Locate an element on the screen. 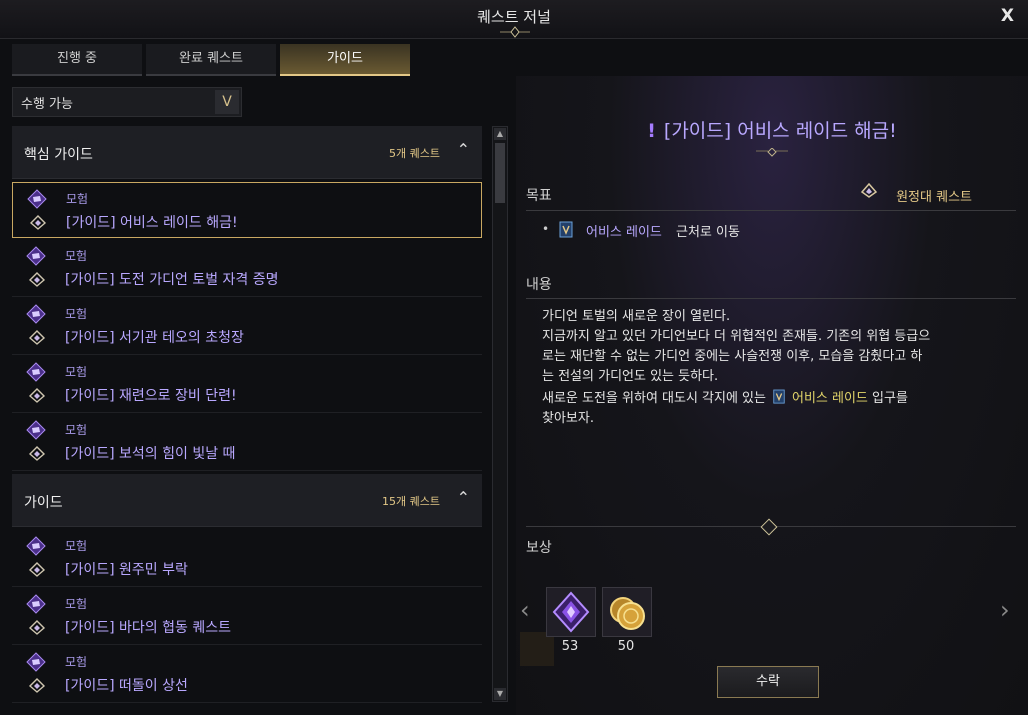 The height and width of the screenshot is (715, 1028). quest-title: ! [가이드] 어비스 레이드 해금! is located at coordinates (772, 129).